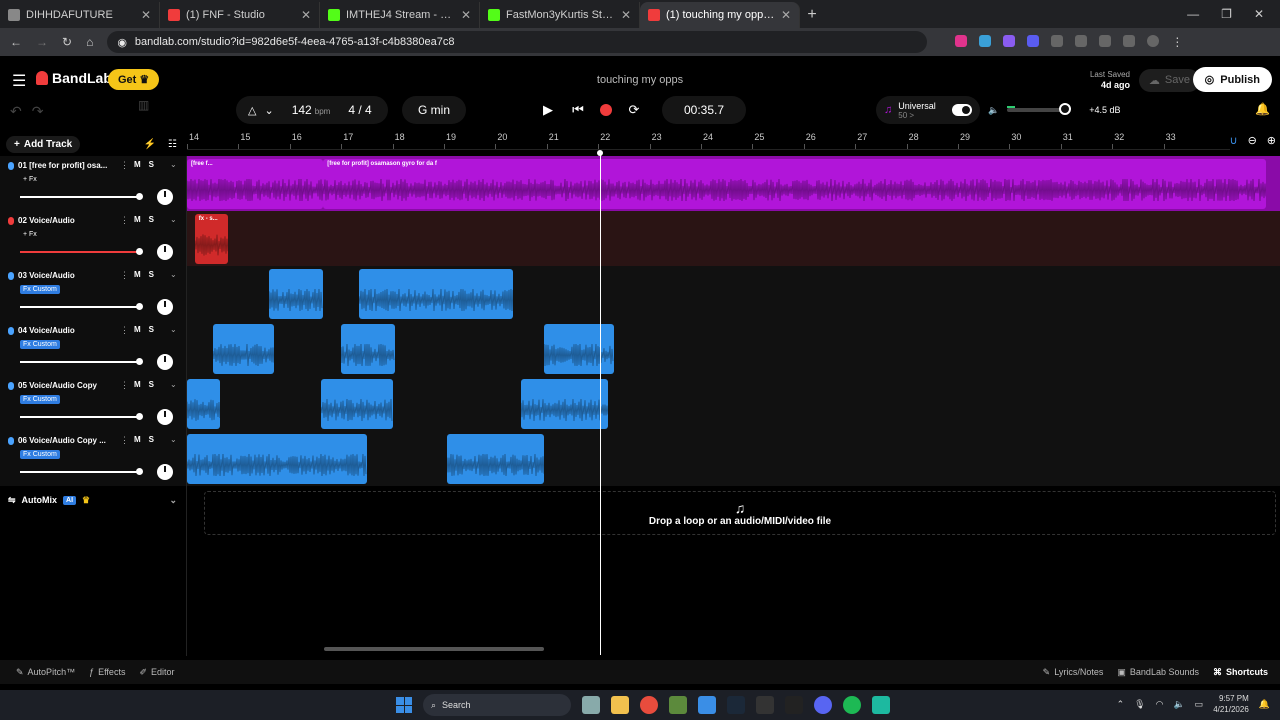 The width and height of the screenshot is (1280, 720). Describe the element at coordinates (268, 110) in the screenshot. I see `metronome-dropdown-icon: ⌄` at that location.